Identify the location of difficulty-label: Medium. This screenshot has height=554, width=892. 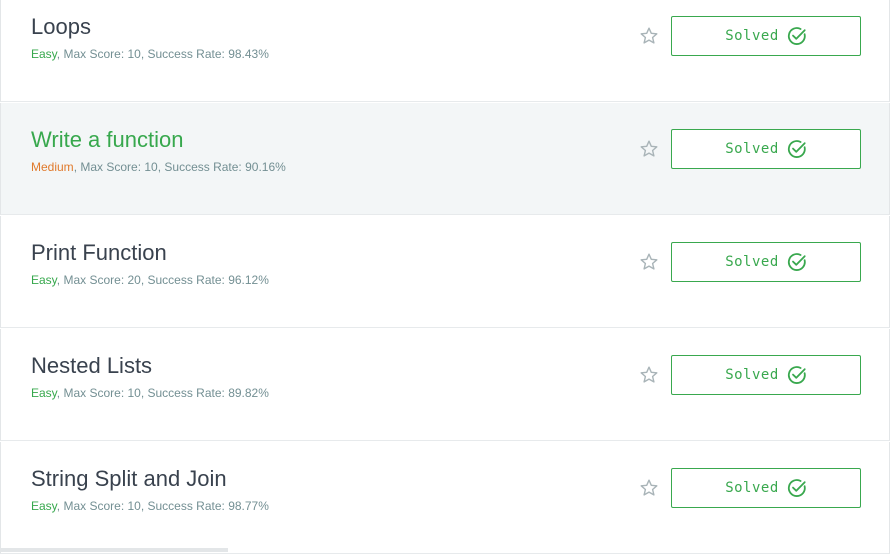
(52, 167).